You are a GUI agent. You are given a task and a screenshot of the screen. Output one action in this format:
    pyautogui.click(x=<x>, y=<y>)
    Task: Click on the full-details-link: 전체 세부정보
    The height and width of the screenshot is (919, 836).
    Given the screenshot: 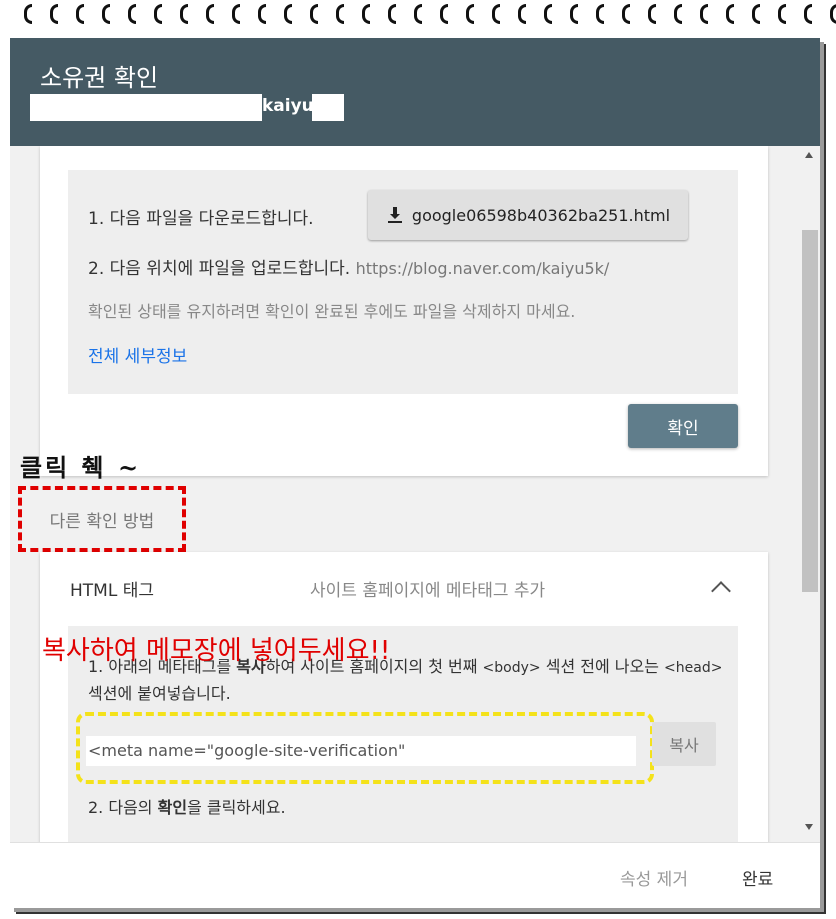 What is the action you would take?
    pyautogui.click(x=137, y=354)
    